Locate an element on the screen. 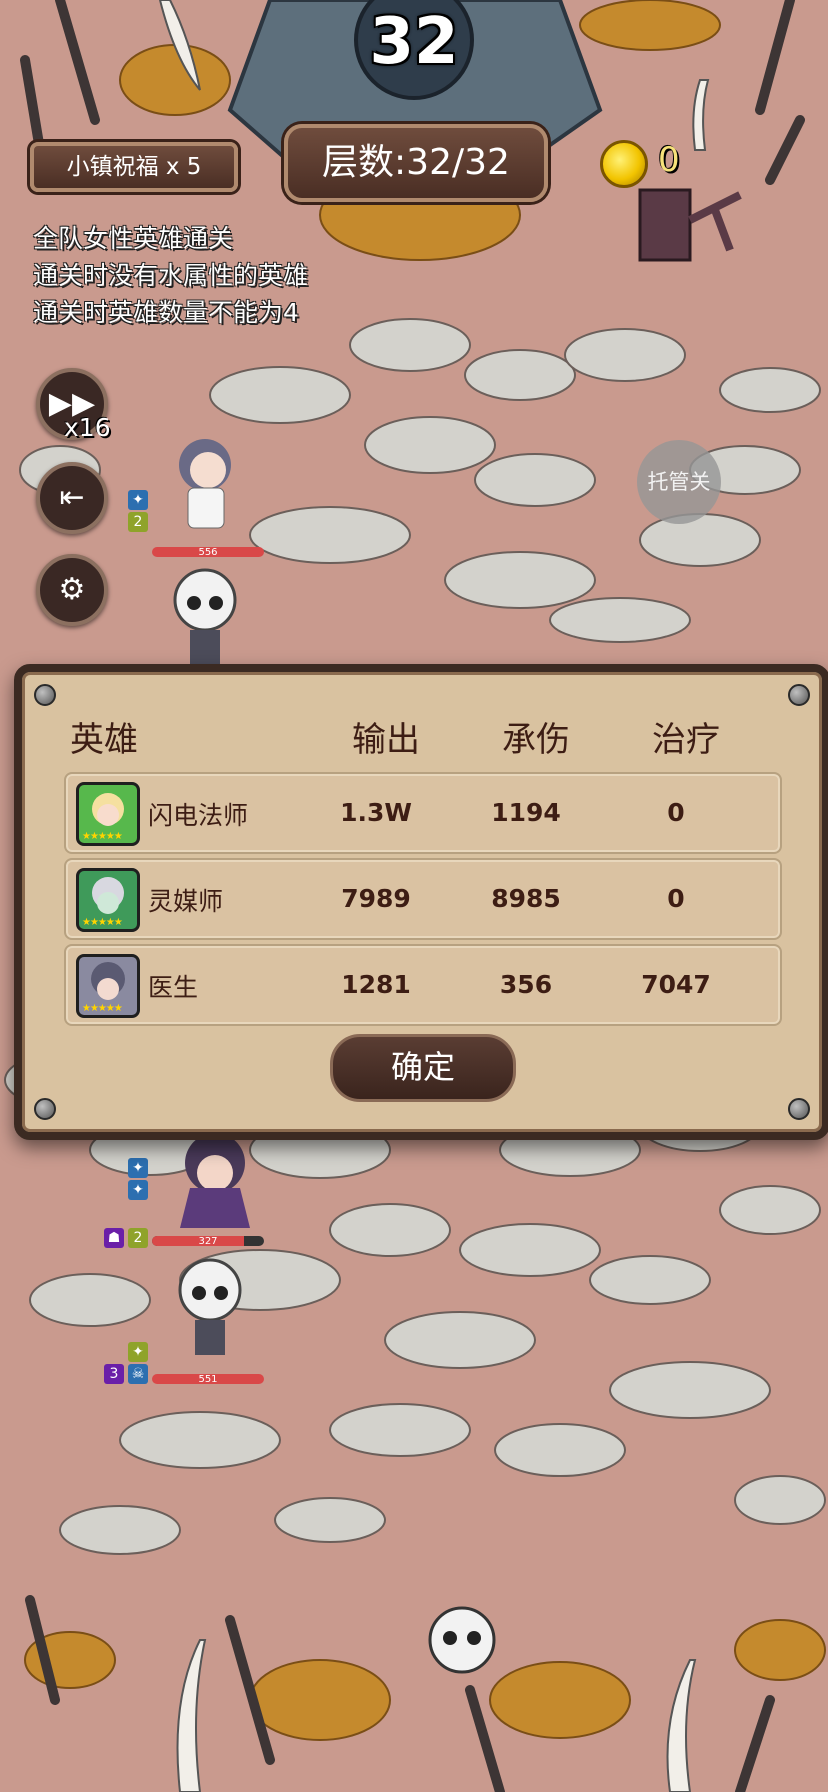 This screenshot has width=828, height=1792. exit-icon: ⇤ is located at coordinates (72, 497).